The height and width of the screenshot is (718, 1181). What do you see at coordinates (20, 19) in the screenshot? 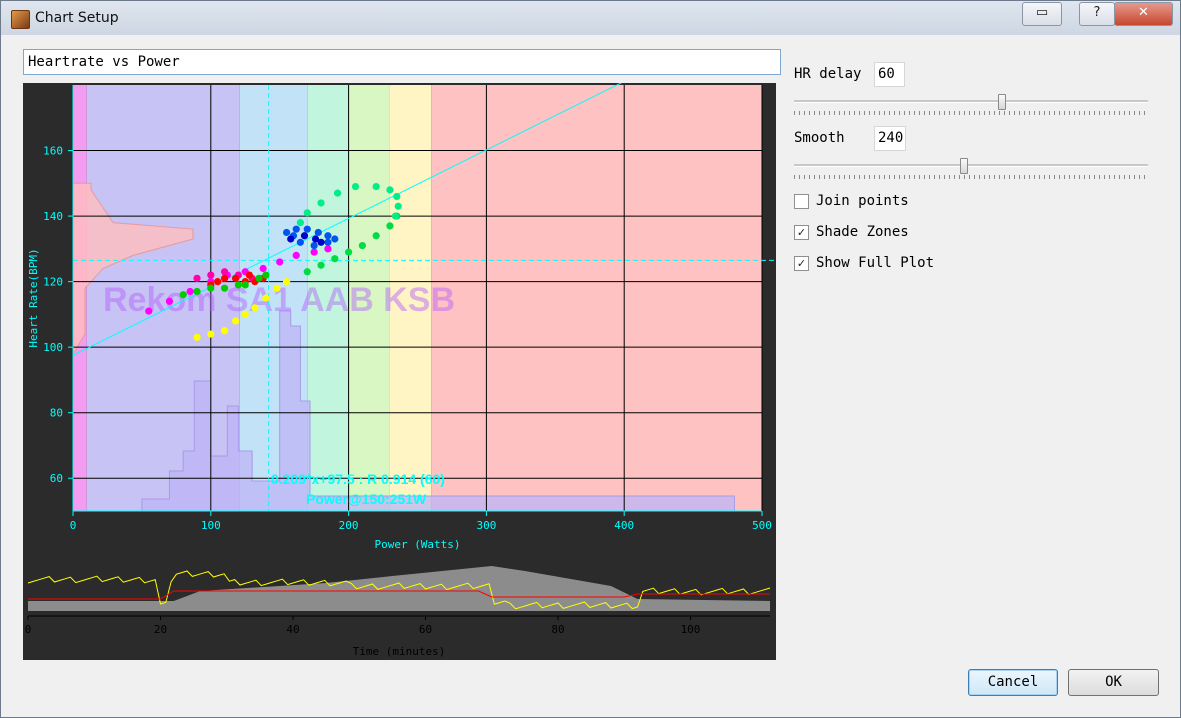
I see `app-icon` at bounding box center [20, 19].